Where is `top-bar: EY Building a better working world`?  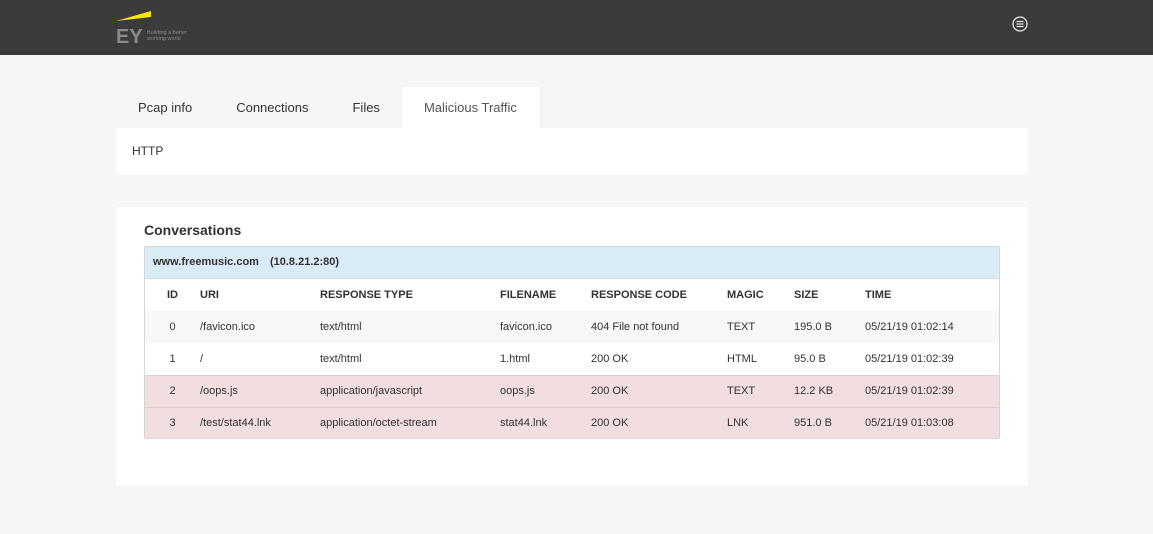 top-bar: EY Building a better working world is located at coordinates (576, 27).